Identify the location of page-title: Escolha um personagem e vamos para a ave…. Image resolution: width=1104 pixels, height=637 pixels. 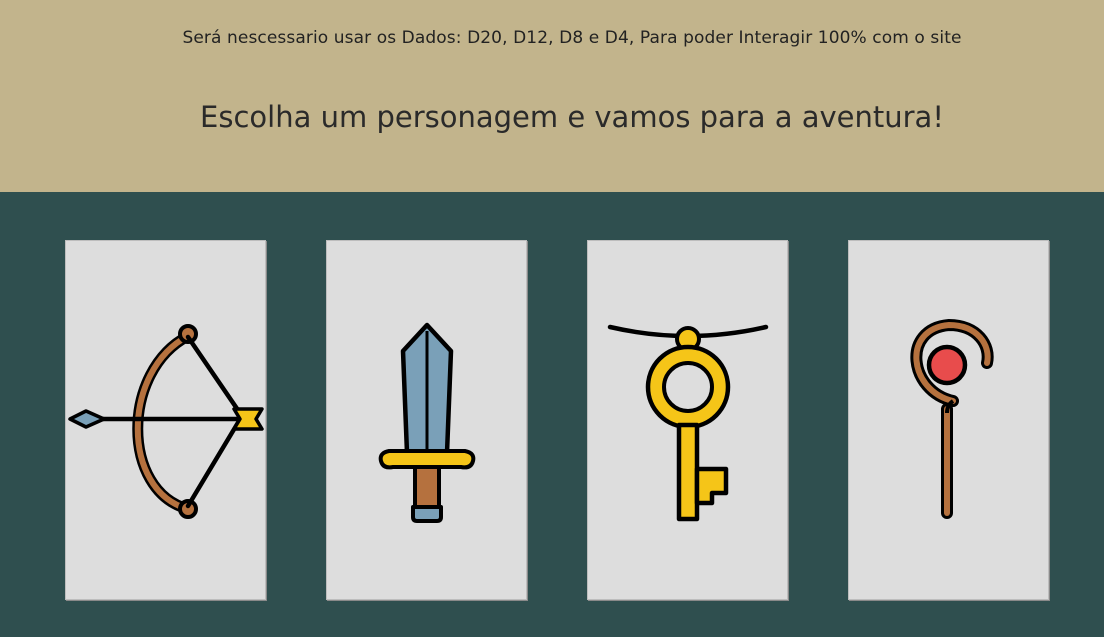
(572, 117).